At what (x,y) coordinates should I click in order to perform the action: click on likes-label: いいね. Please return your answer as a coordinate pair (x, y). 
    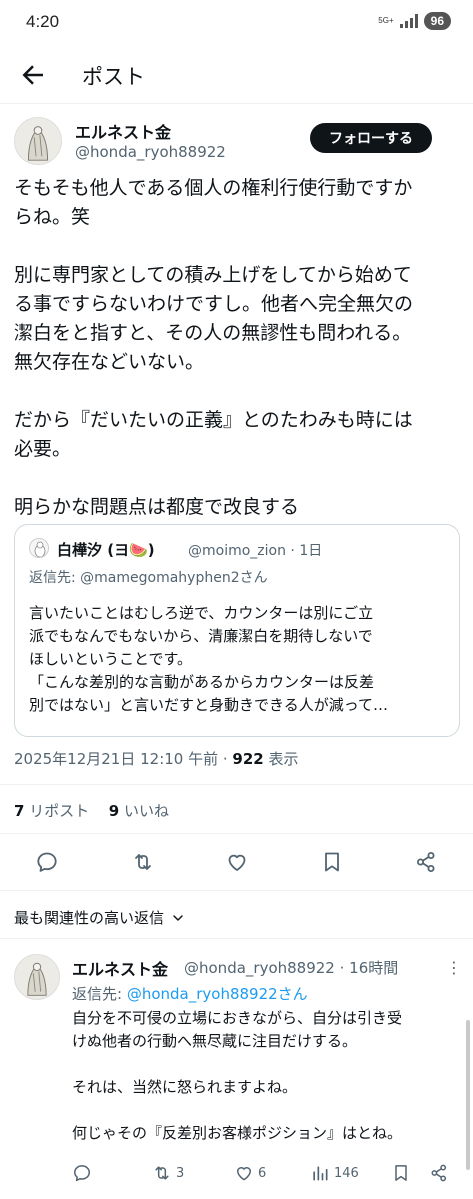
    Looking at the image, I should click on (144, 811).